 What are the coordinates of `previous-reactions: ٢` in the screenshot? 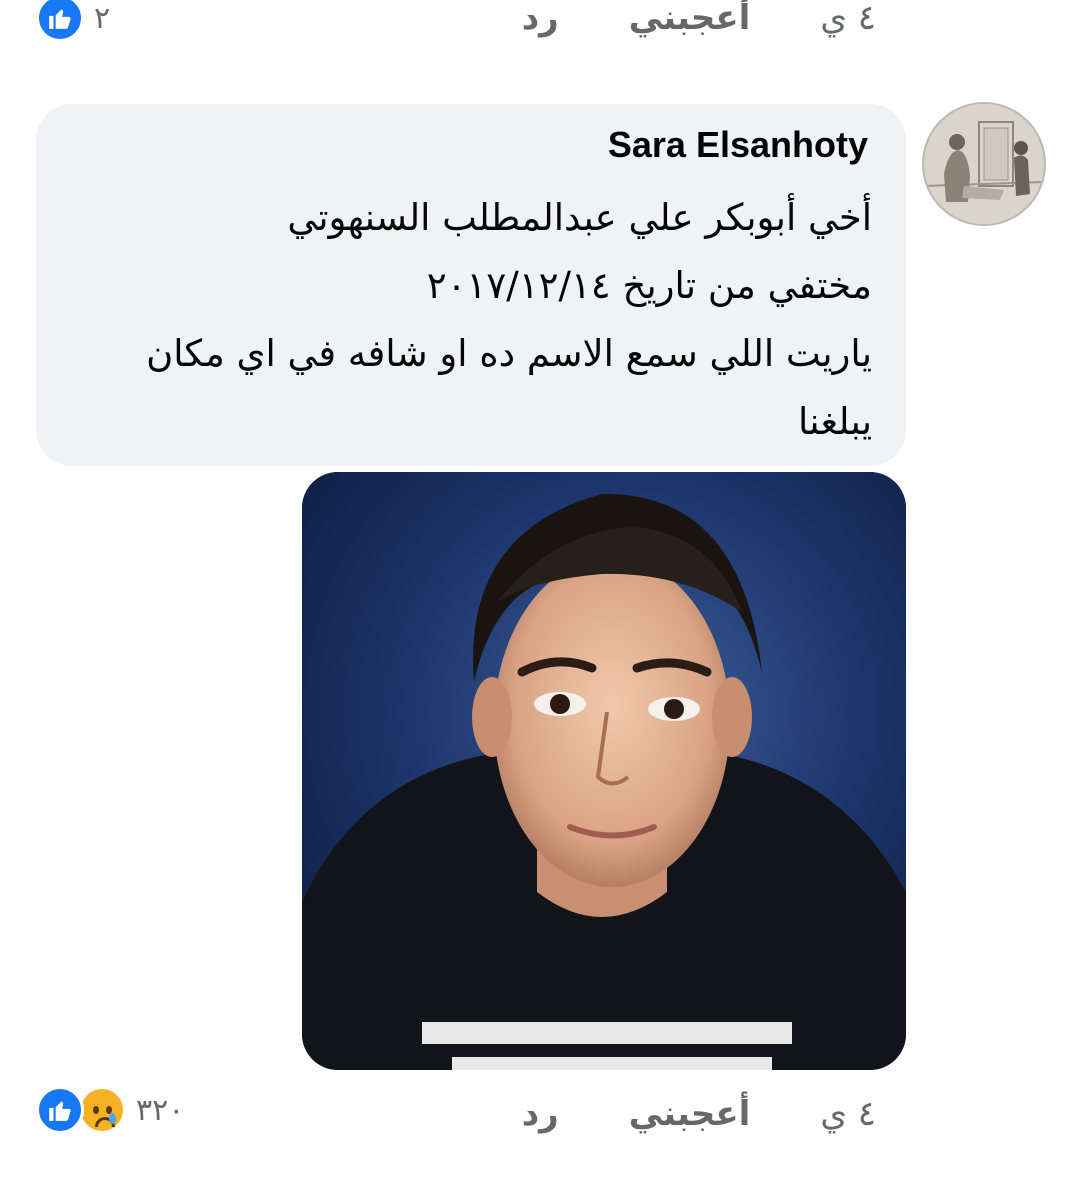 It's located at (73, 21).